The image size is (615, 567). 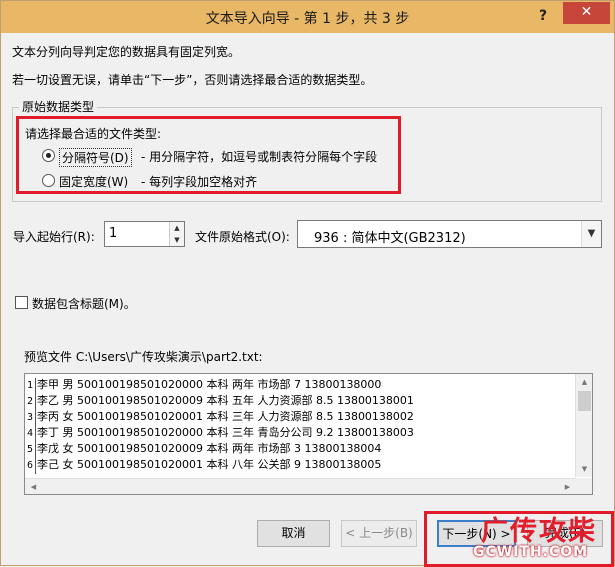 I want to click on help-button: ?, so click(x=543, y=16).